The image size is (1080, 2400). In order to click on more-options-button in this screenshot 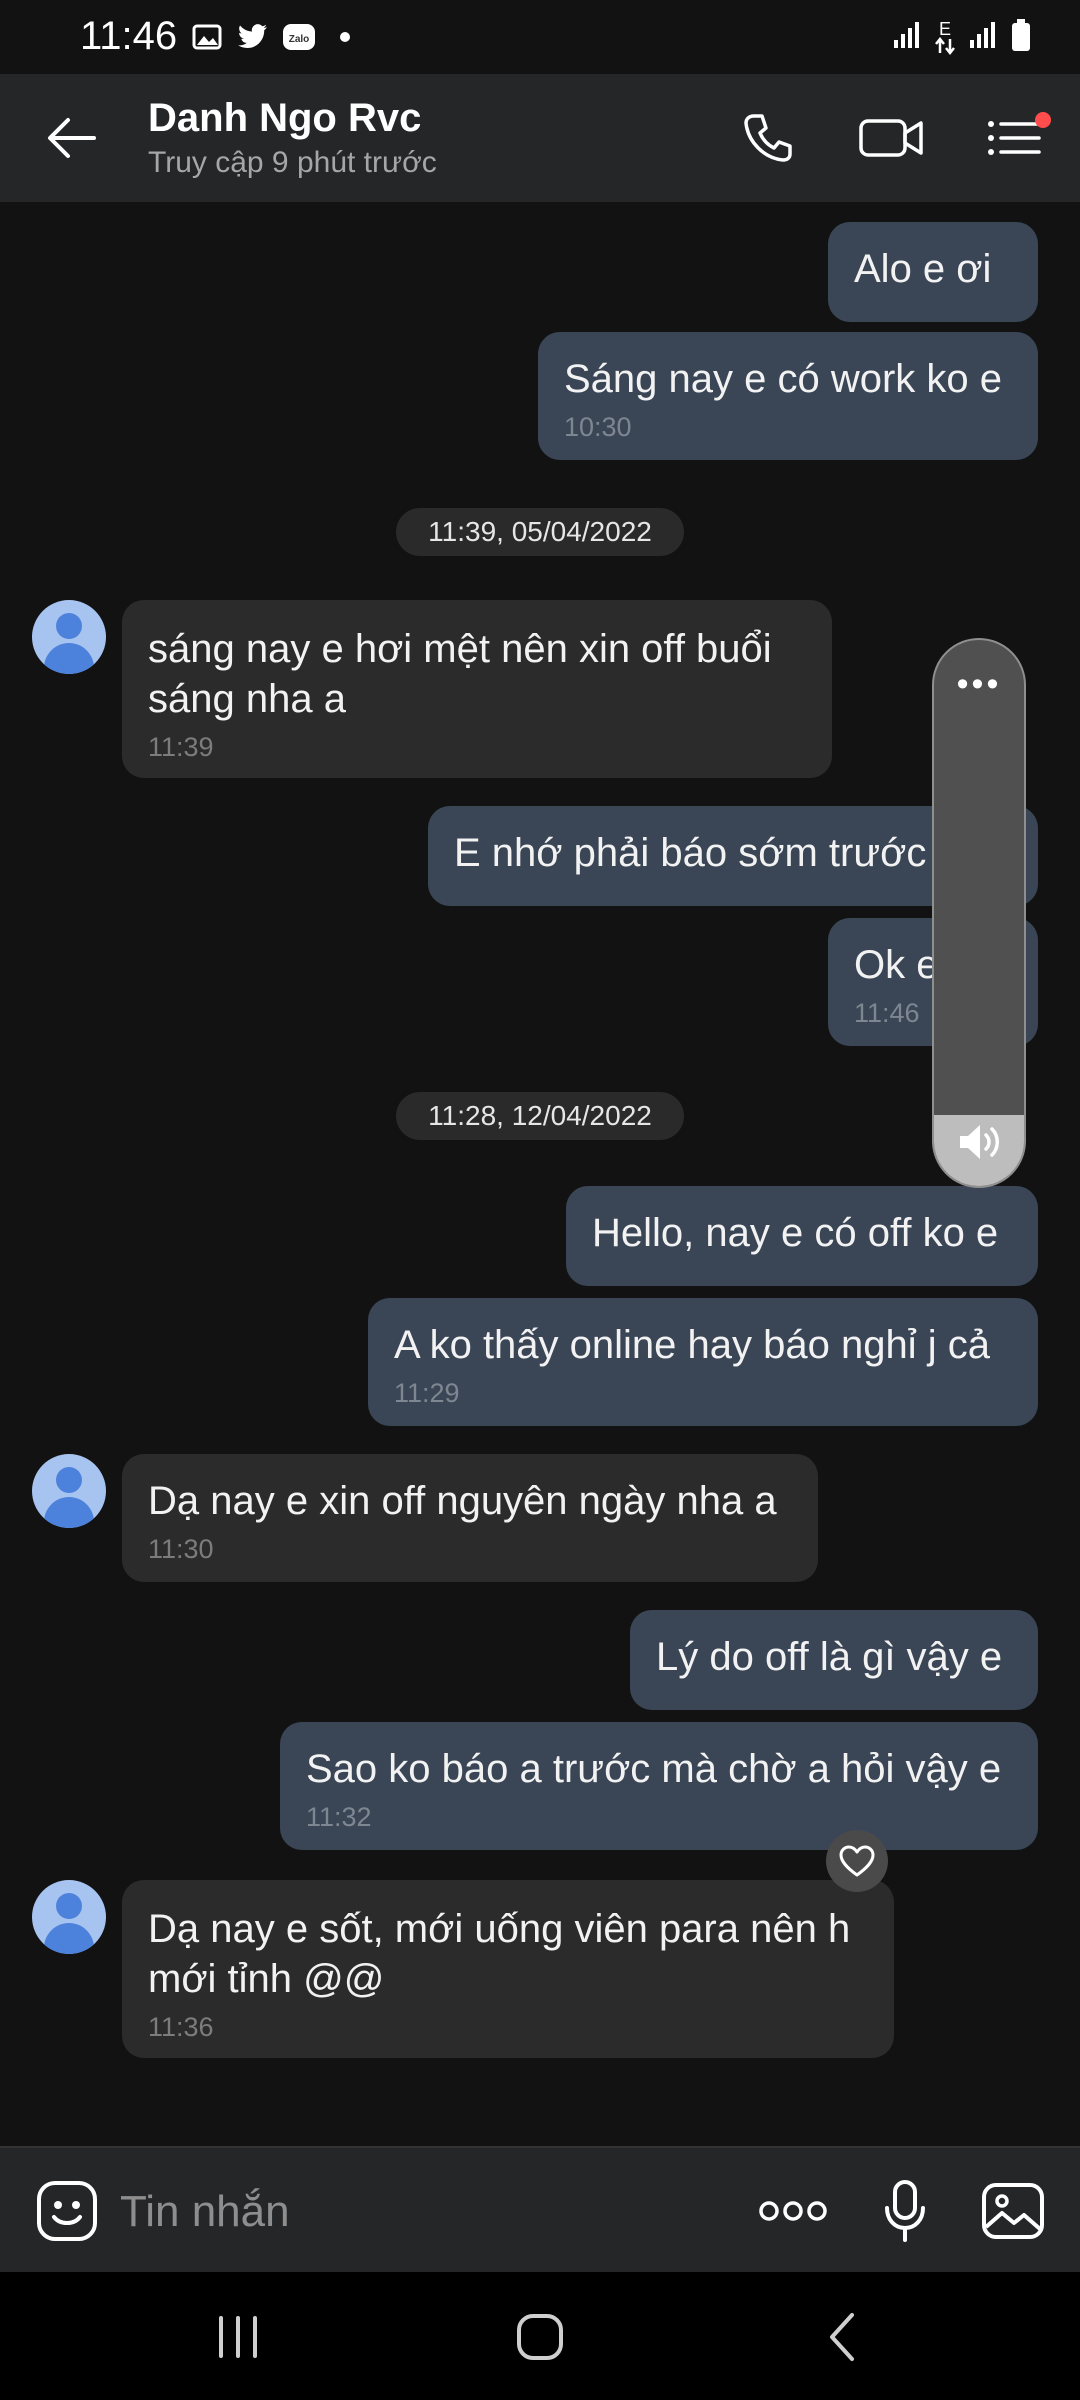, I will do `click(793, 2211)`.